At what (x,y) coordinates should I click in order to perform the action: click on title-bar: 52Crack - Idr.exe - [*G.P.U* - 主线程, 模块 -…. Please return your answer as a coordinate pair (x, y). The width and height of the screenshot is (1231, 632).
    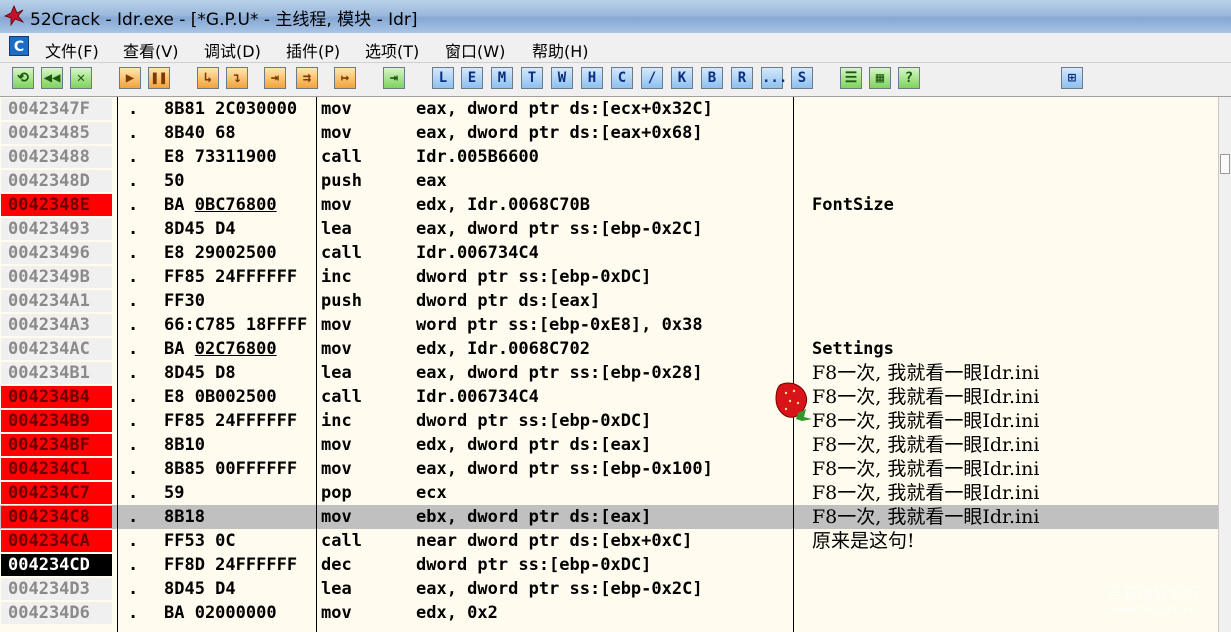
    Looking at the image, I should click on (615, 16).